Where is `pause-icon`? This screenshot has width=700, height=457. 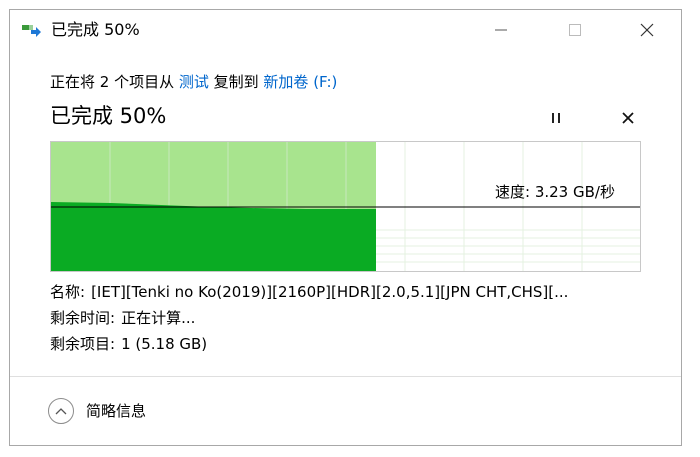 pause-icon is located at coordinates (556, 118).